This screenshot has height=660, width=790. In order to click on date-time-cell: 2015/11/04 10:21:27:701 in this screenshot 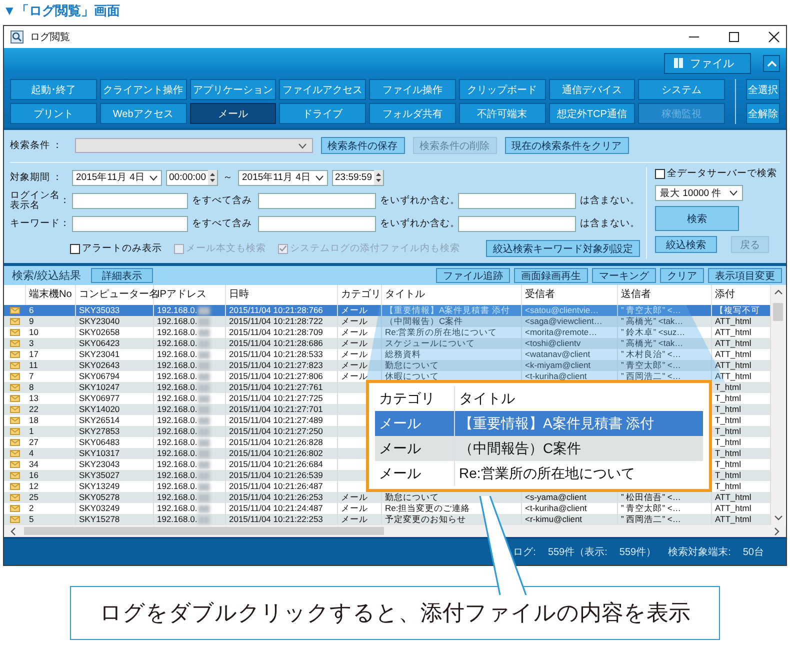, I will do `click(276, 409)`.